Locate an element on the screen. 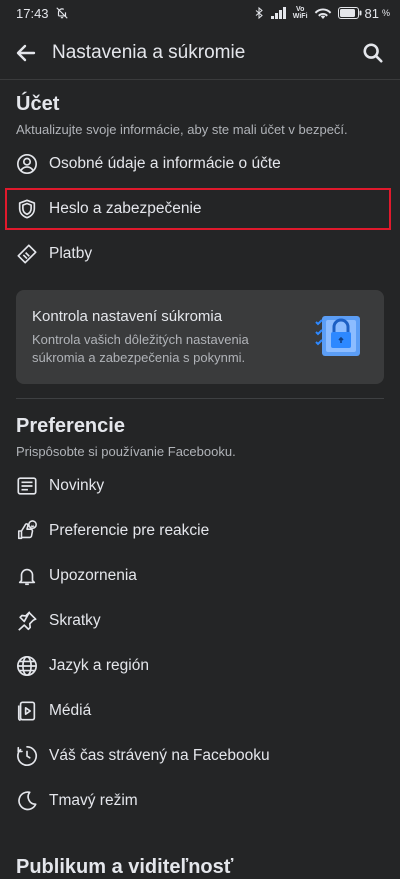 The image size is (400, 879). pref-item-notifications: Upozornenia is located at coordinates (200, 575).